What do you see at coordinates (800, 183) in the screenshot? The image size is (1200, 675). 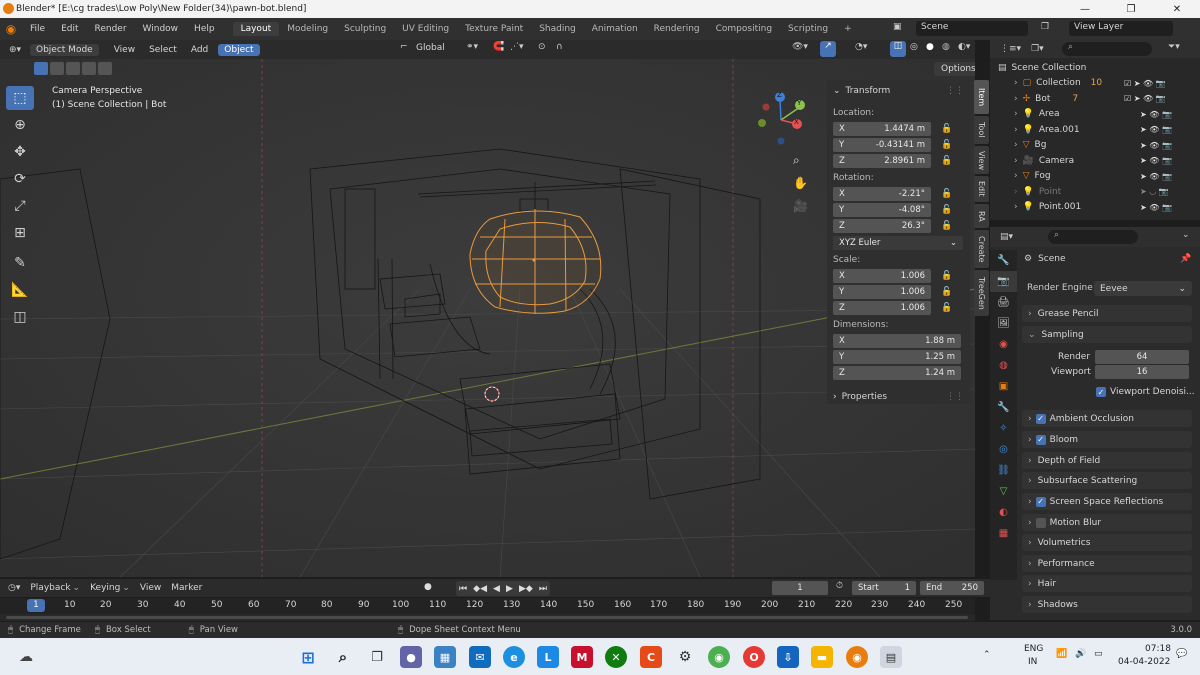 I see `pan-hand-icon: ✋` at bounding box center [800, 183].